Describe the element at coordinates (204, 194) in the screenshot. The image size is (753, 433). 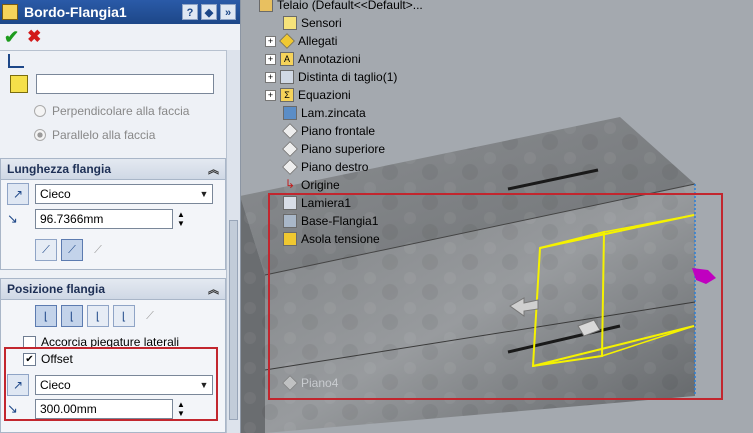
I see `chevron-down-icon: ▼` at that location.